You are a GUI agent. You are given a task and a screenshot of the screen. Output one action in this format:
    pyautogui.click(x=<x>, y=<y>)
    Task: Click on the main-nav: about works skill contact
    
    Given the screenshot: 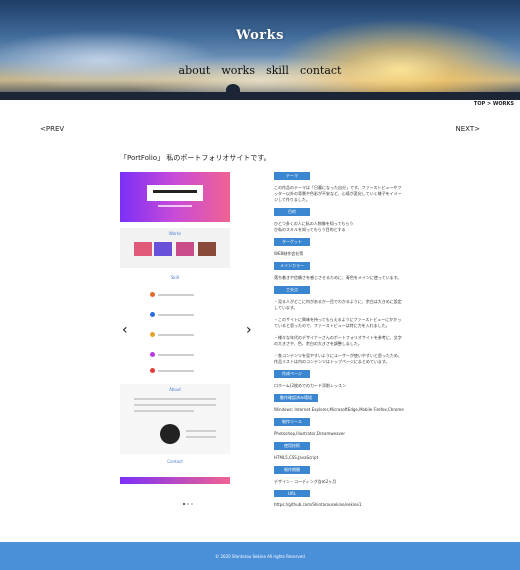 What is the action you would take?
    pyautogui.click(x=260, y=68)
    